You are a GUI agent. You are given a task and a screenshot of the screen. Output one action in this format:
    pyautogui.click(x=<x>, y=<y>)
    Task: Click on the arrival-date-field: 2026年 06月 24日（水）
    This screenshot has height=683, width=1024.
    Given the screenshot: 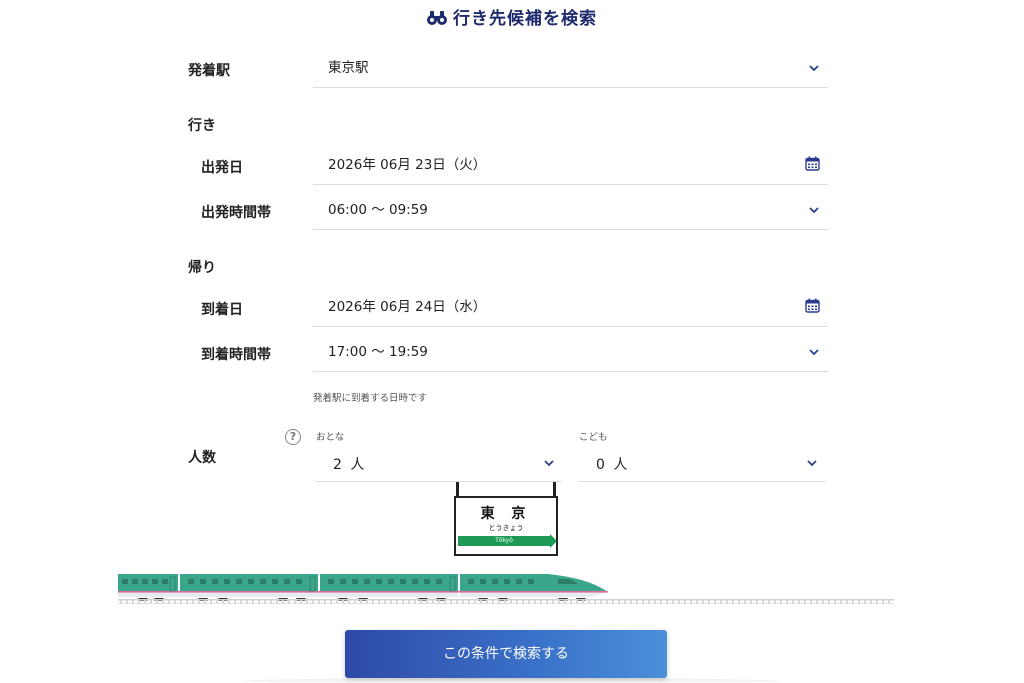 What is the action you would take?
    pyautogui.click(x=570, y=305)
    